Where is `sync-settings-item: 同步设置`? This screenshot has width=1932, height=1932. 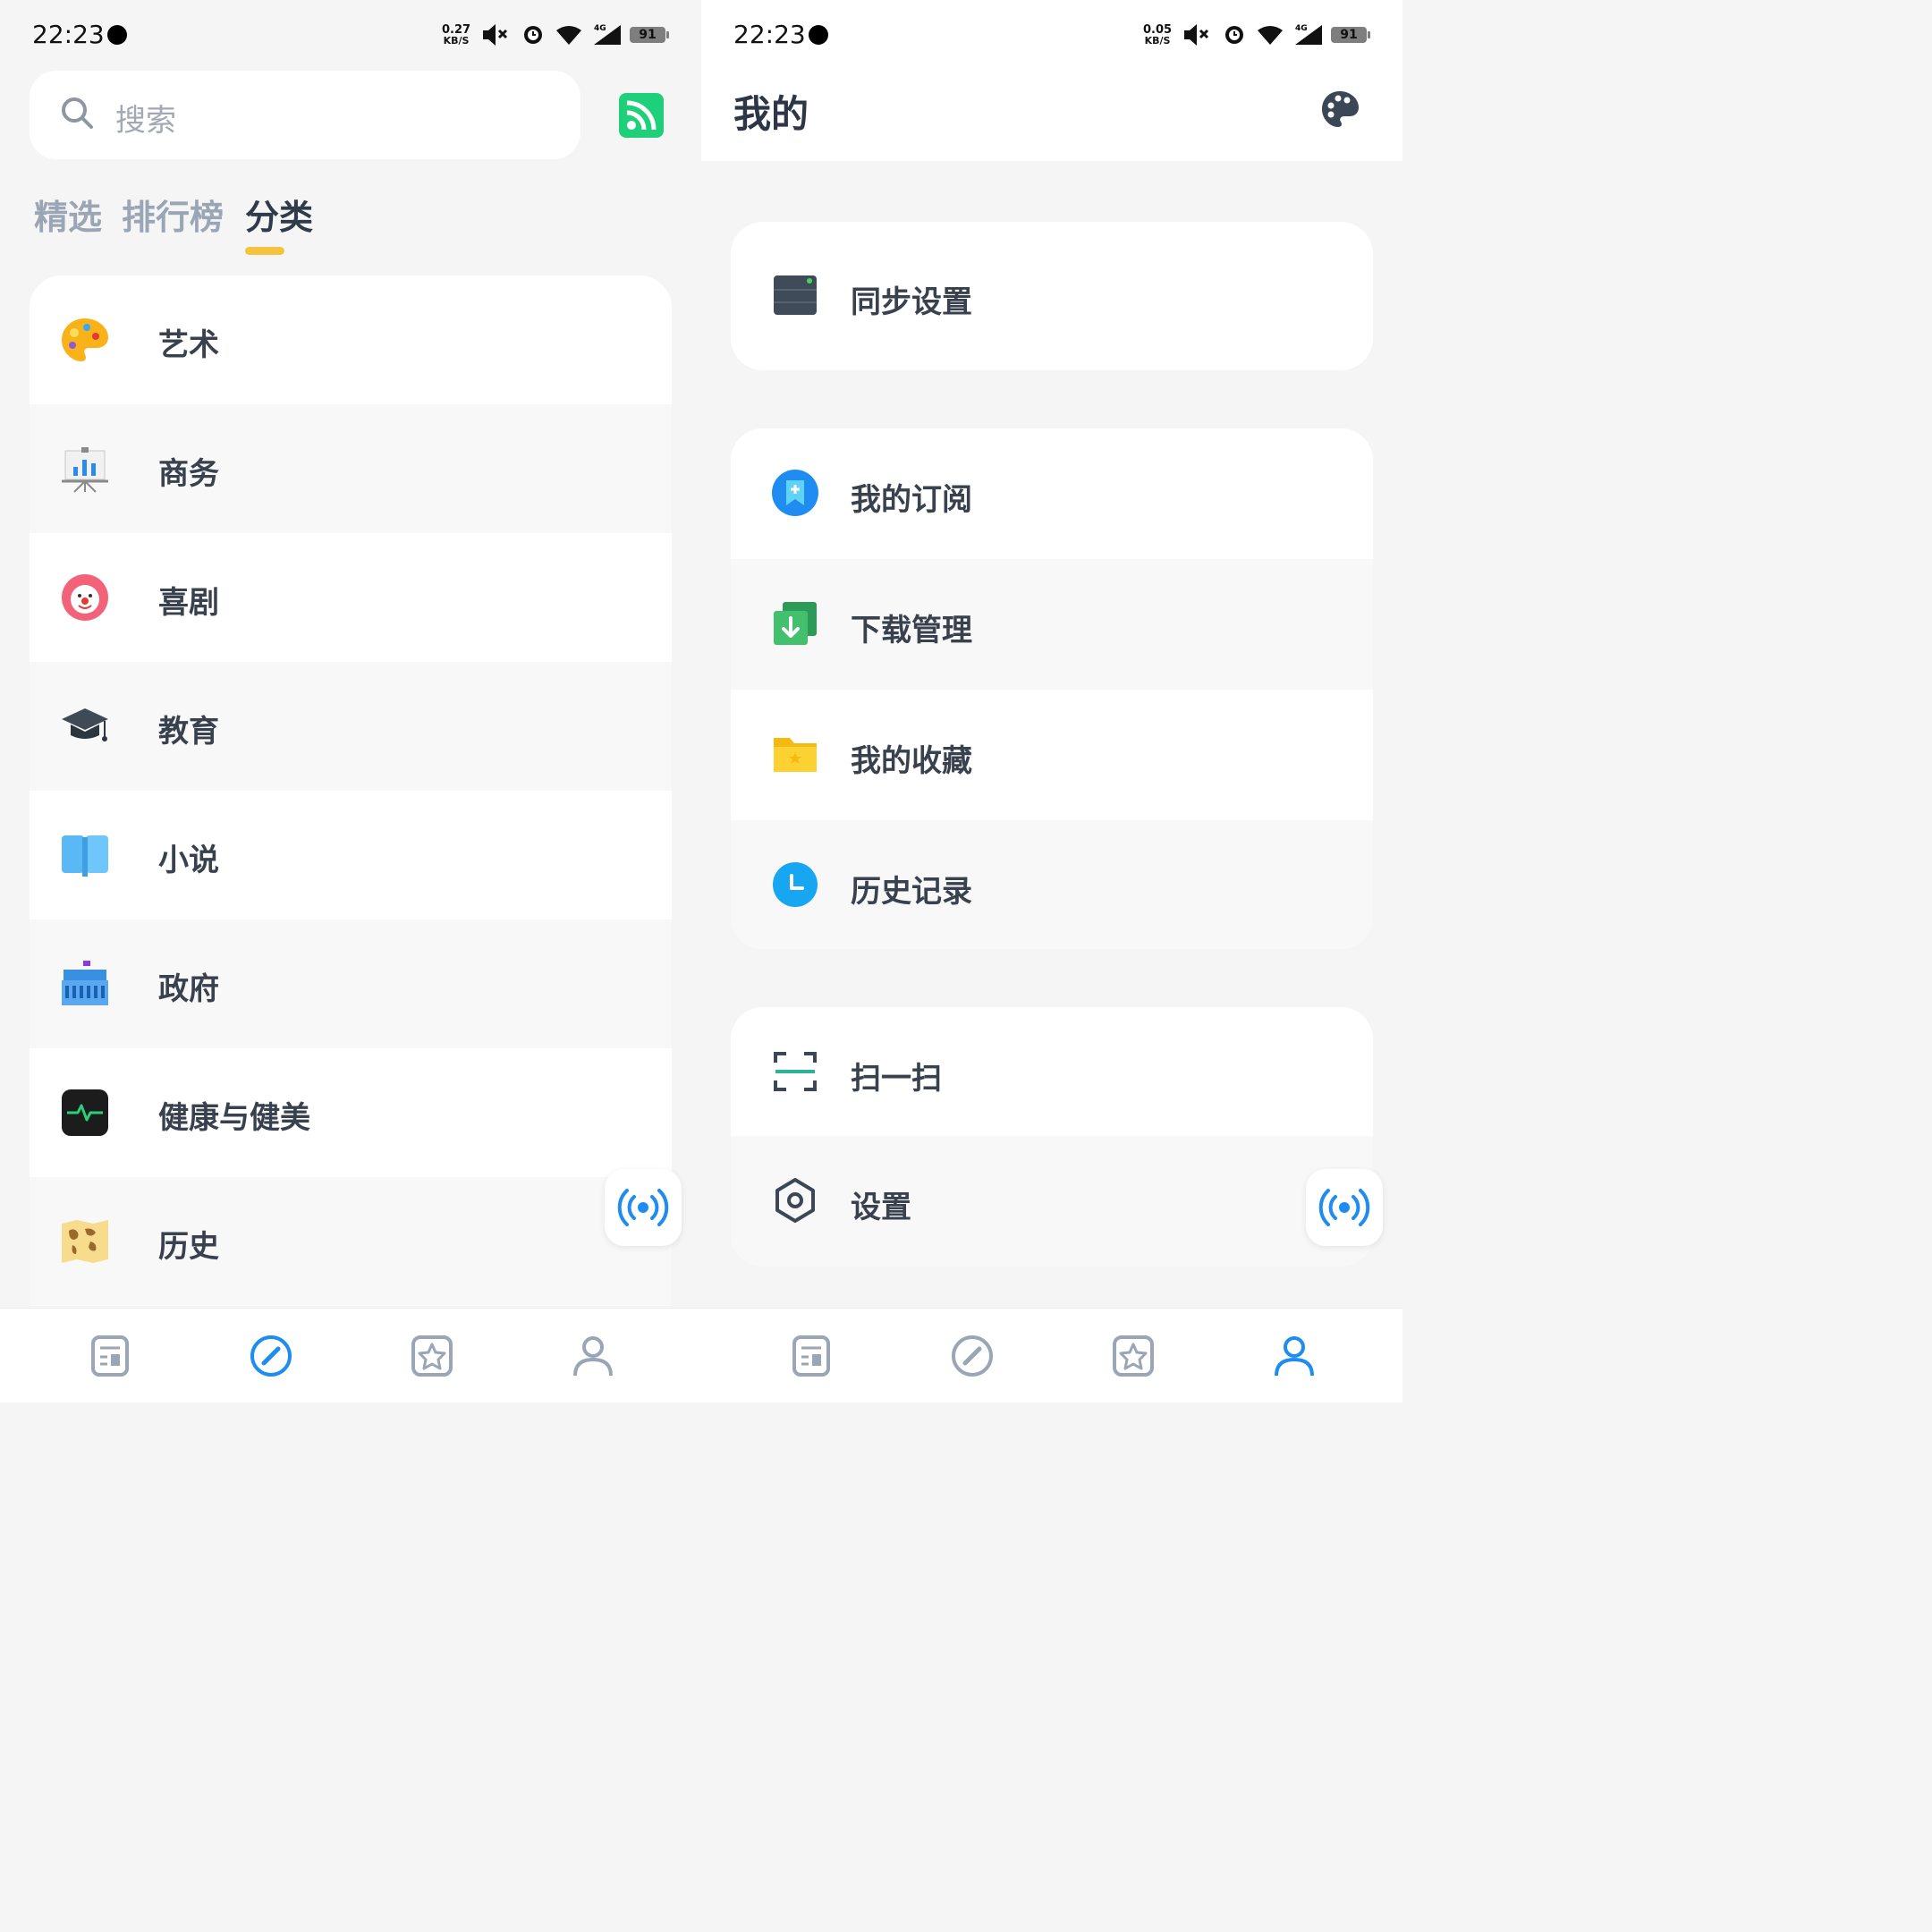
sync-settings-item: 同步设置 is located at coordinates (1052, 296).